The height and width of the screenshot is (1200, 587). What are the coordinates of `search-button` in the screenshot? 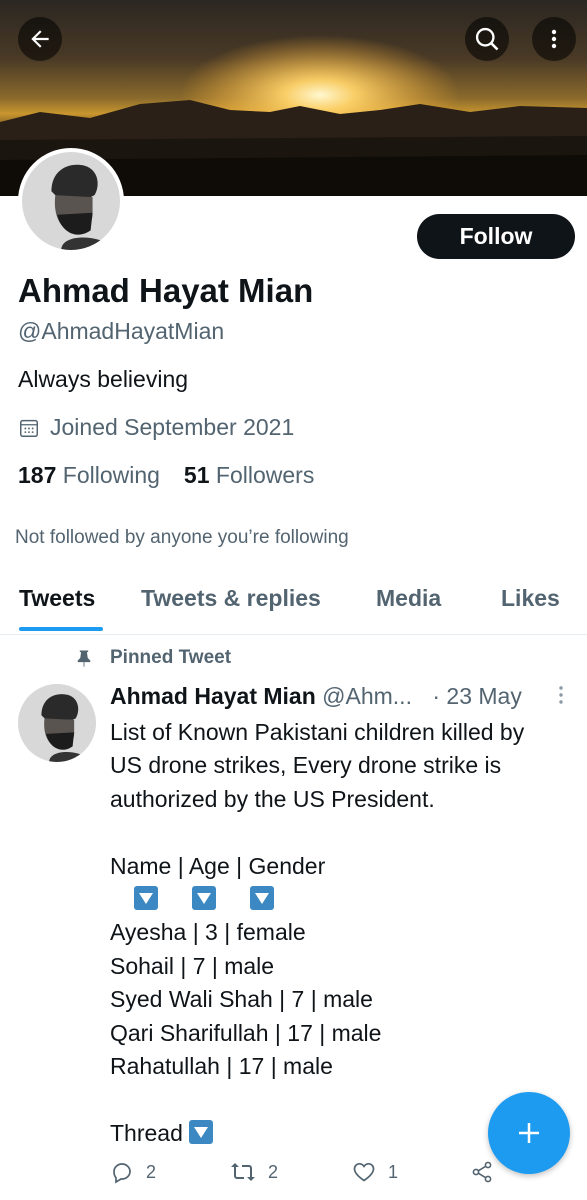 It's located at (487, 39).